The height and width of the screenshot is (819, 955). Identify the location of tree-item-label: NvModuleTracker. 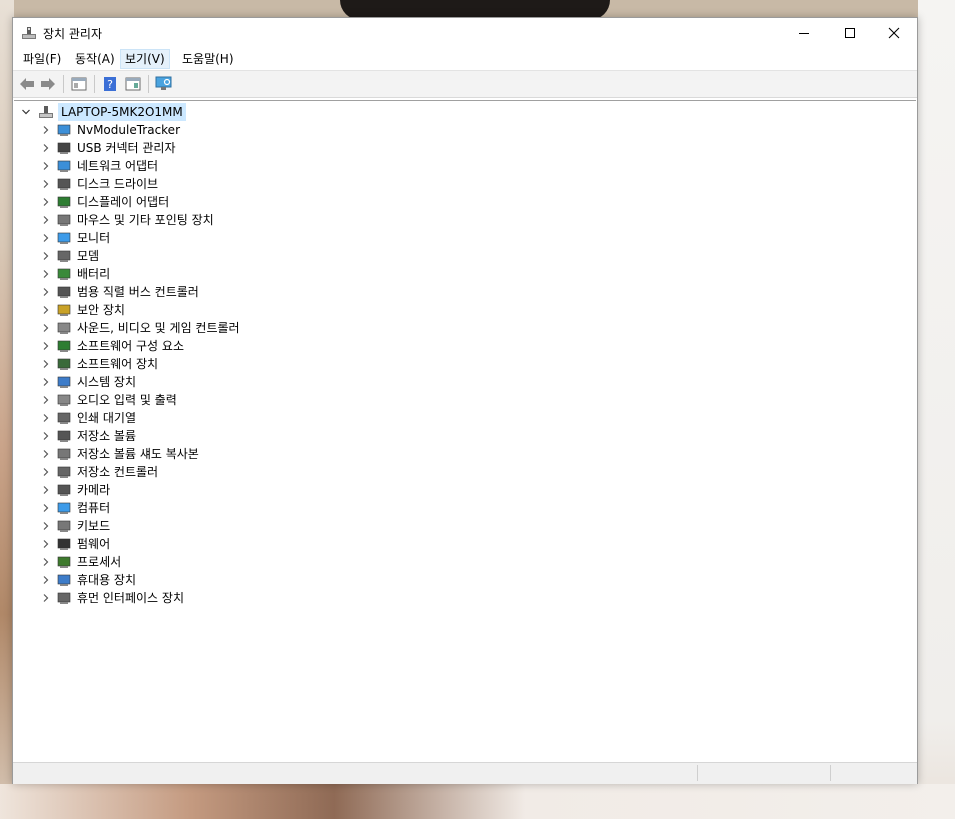
(129, 130).